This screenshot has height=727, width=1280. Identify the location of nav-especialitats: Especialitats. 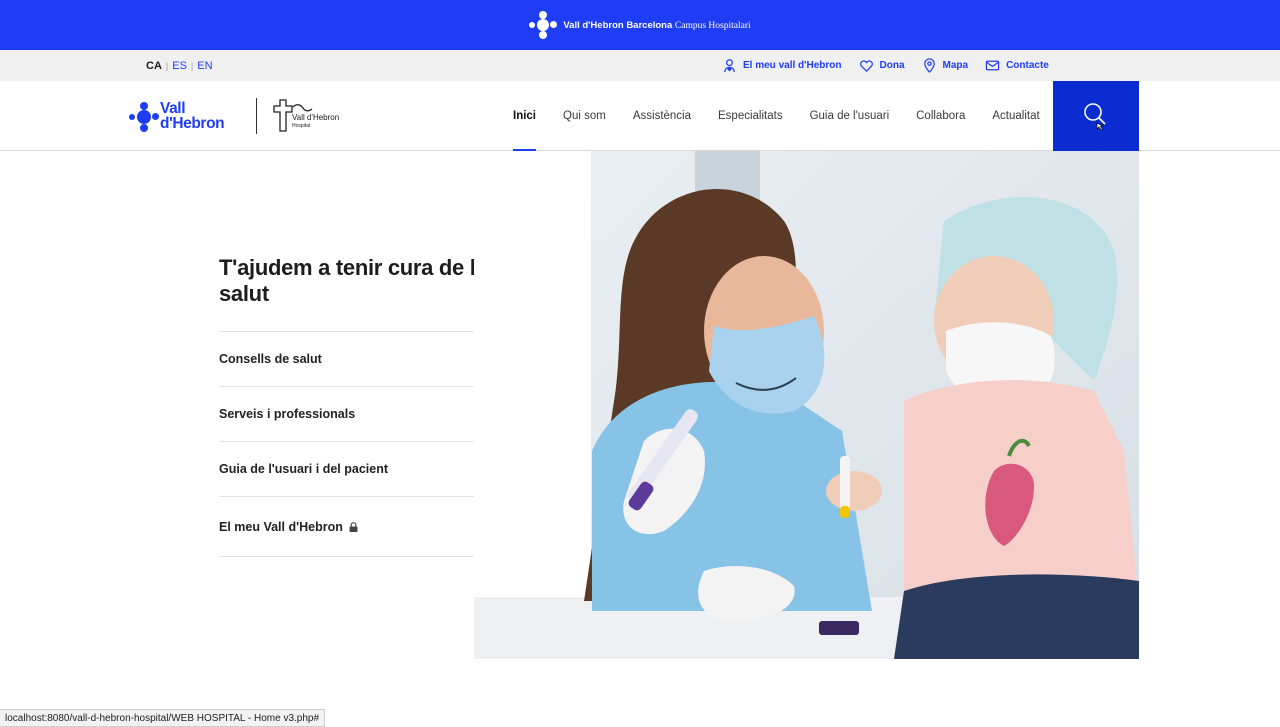
(750, 116).